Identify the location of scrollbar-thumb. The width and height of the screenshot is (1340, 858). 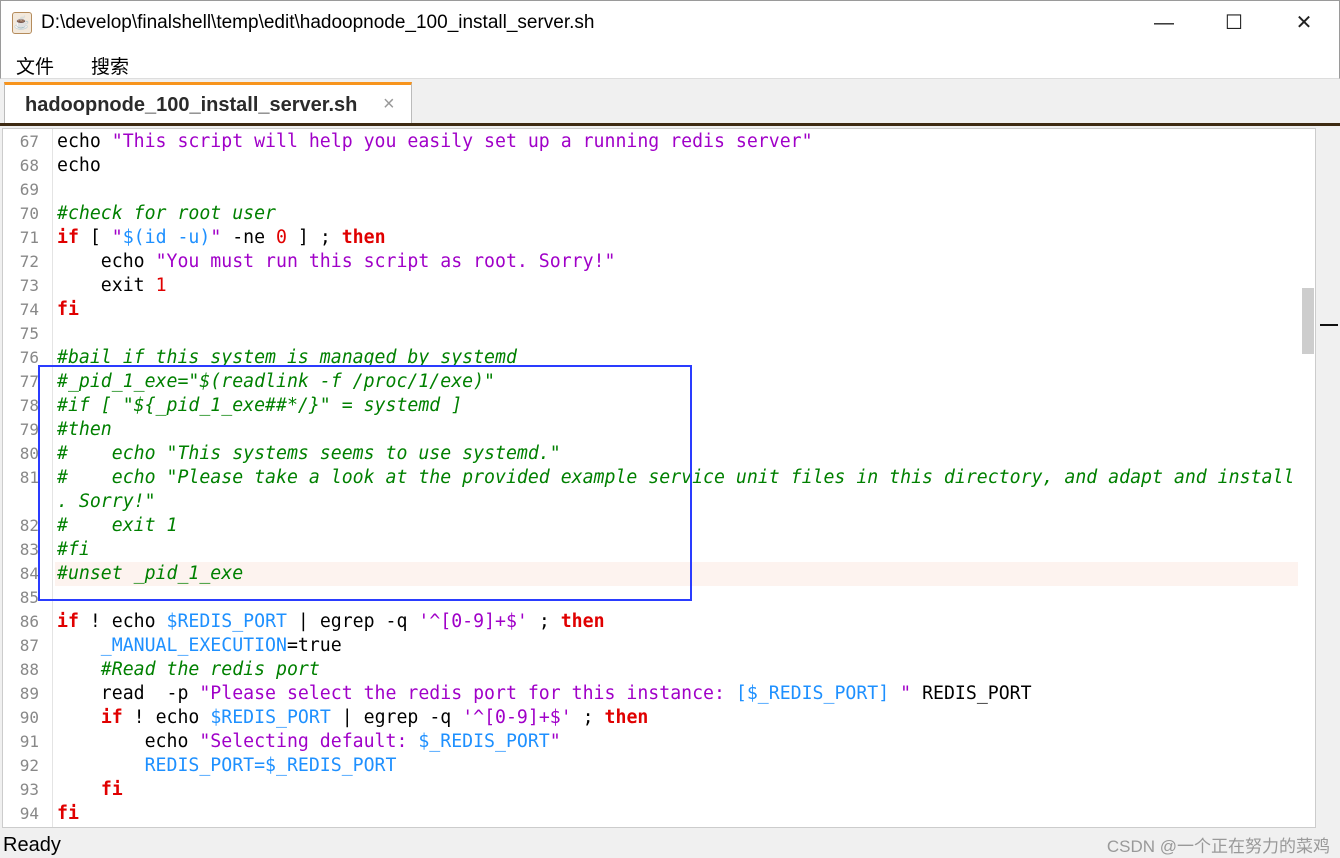
(1308, 321).